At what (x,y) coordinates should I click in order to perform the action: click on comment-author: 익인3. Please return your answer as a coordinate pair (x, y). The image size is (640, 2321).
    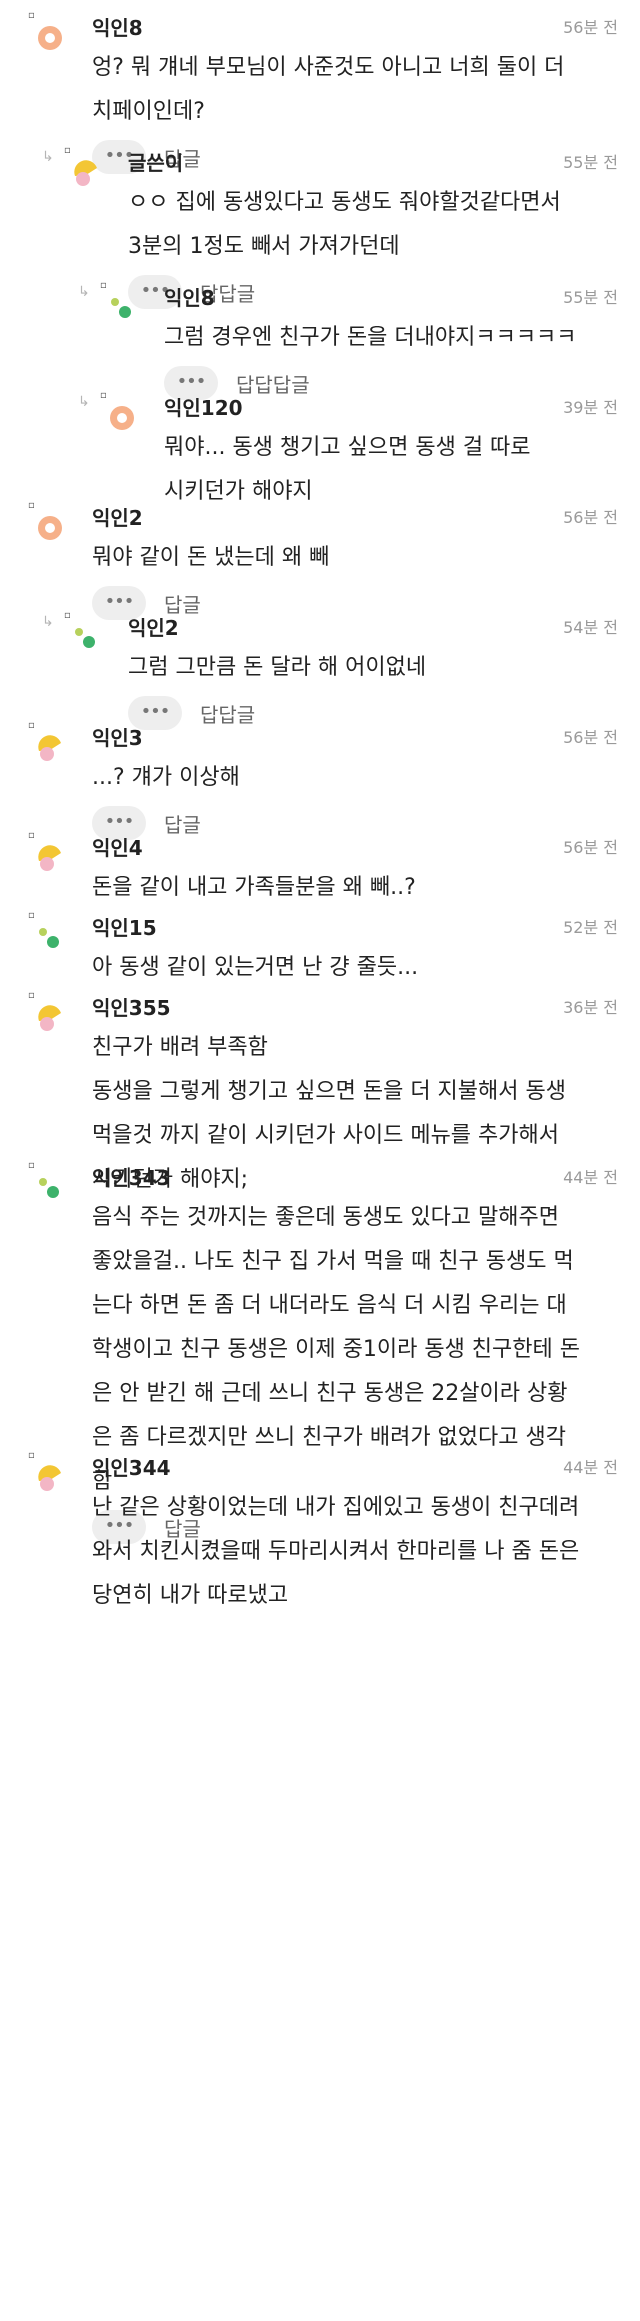
    Looking at the image, I should click on (117, 736).